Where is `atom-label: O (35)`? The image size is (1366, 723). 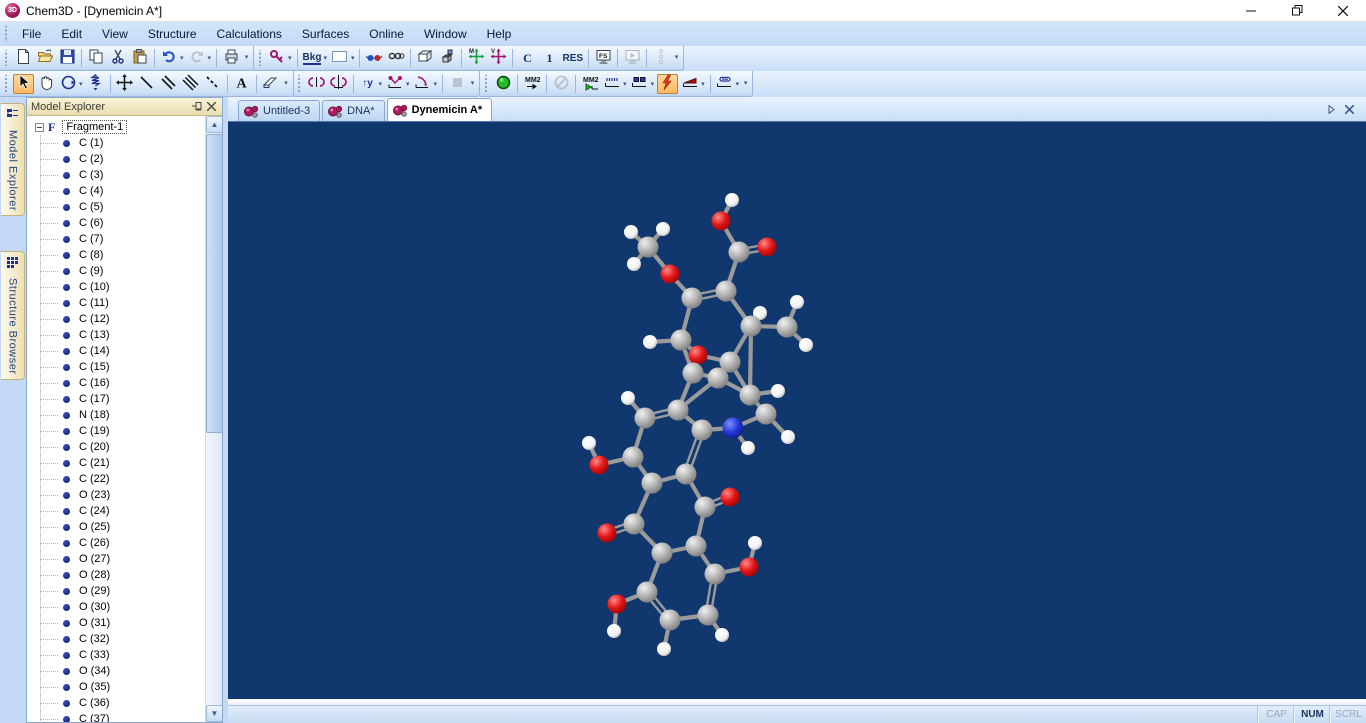 atom-label: O (35) is located at coordinates (94, 687).